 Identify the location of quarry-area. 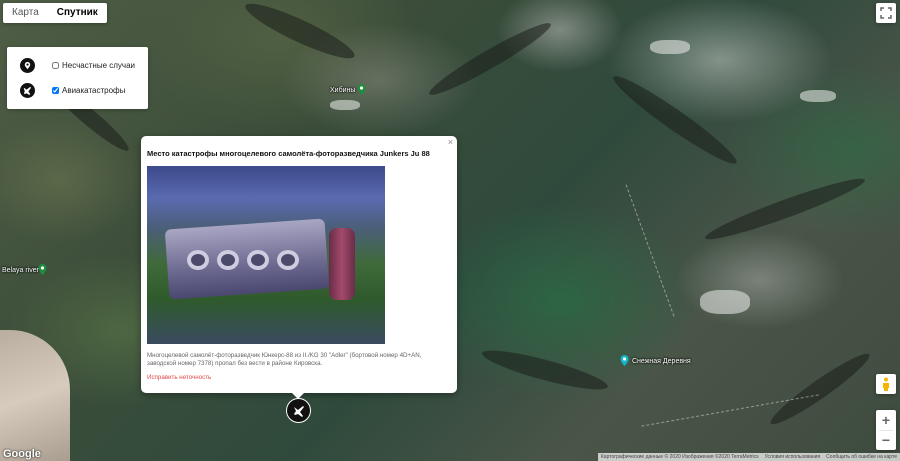
(35, 395).